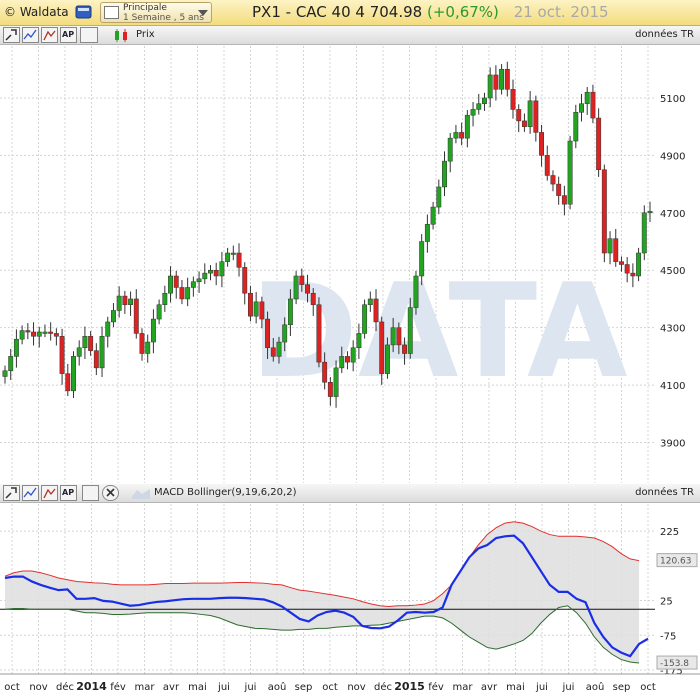 This screenshot has width=700, height=700. What do you see at coordinates (666, 602) in the screenshot?
I see `macd-ytick-label: 25` at bounding box center [666, 602].